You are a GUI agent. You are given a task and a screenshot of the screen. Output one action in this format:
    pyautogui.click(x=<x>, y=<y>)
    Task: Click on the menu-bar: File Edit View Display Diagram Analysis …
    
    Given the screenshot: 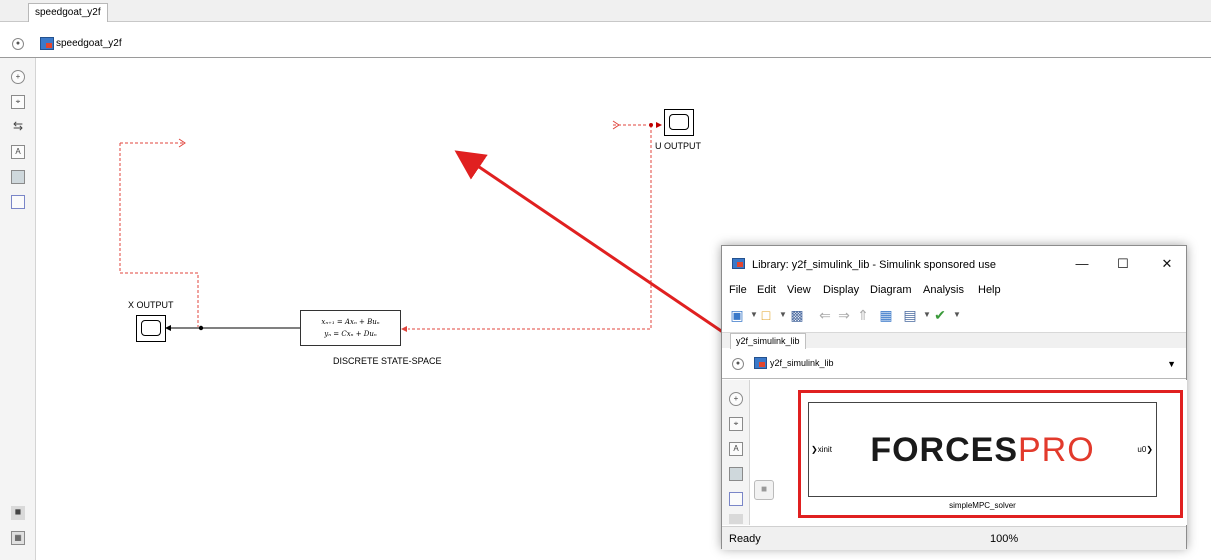 What is the action you would take?
    pyautogui.click(x=954, y=291)
    